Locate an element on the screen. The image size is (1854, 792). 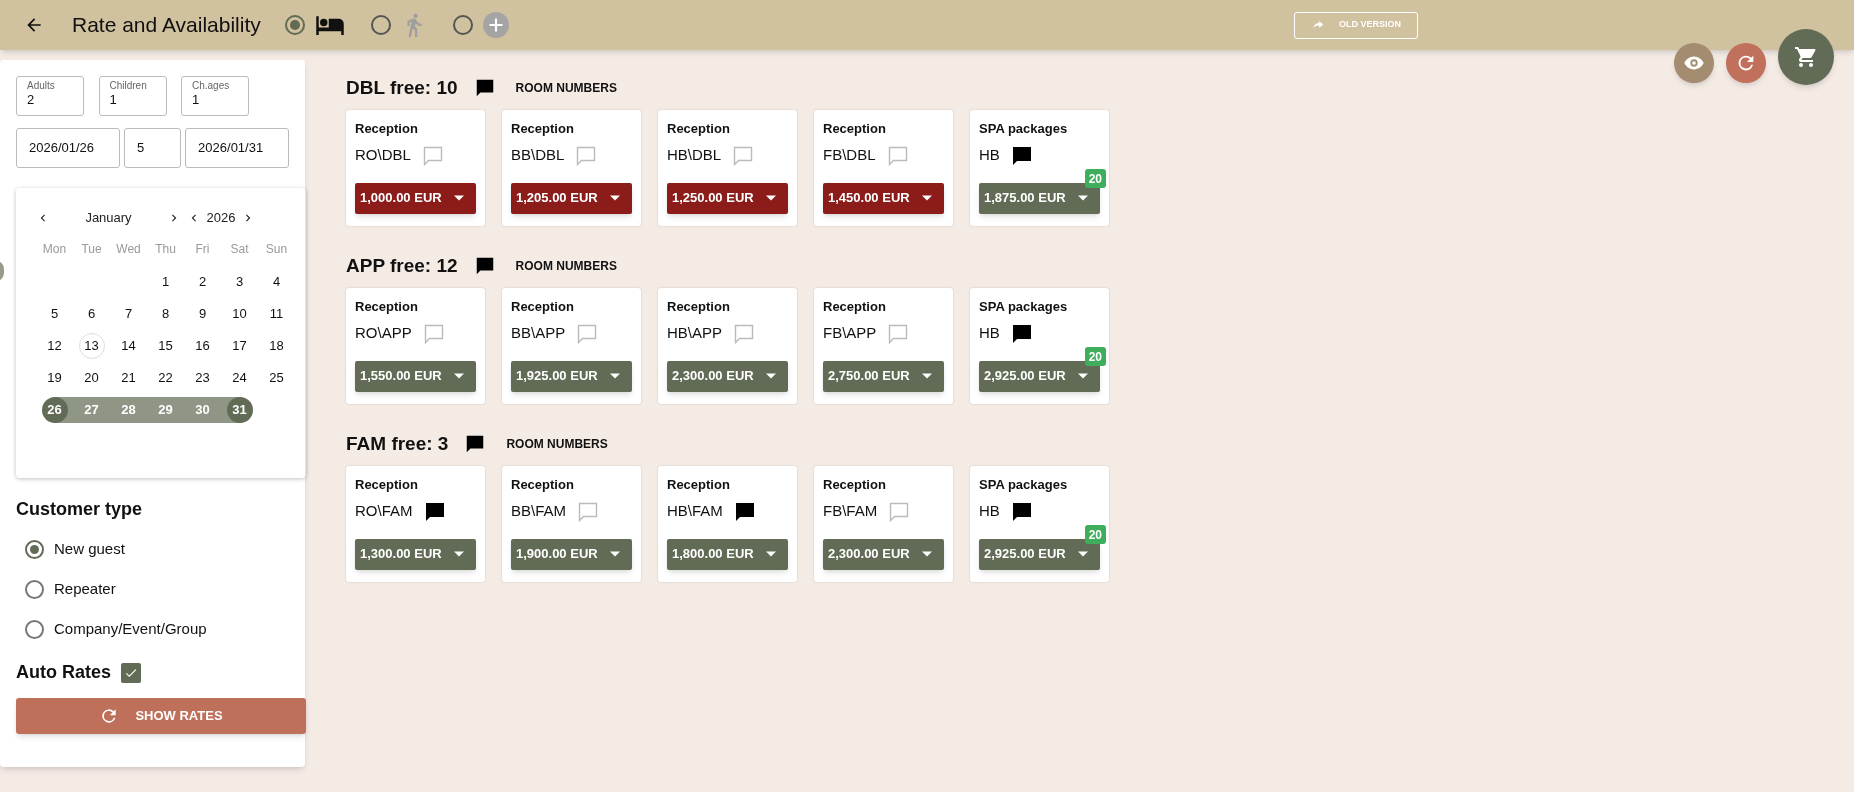
calendar-day: 12 is located at coordinates (54, 346).